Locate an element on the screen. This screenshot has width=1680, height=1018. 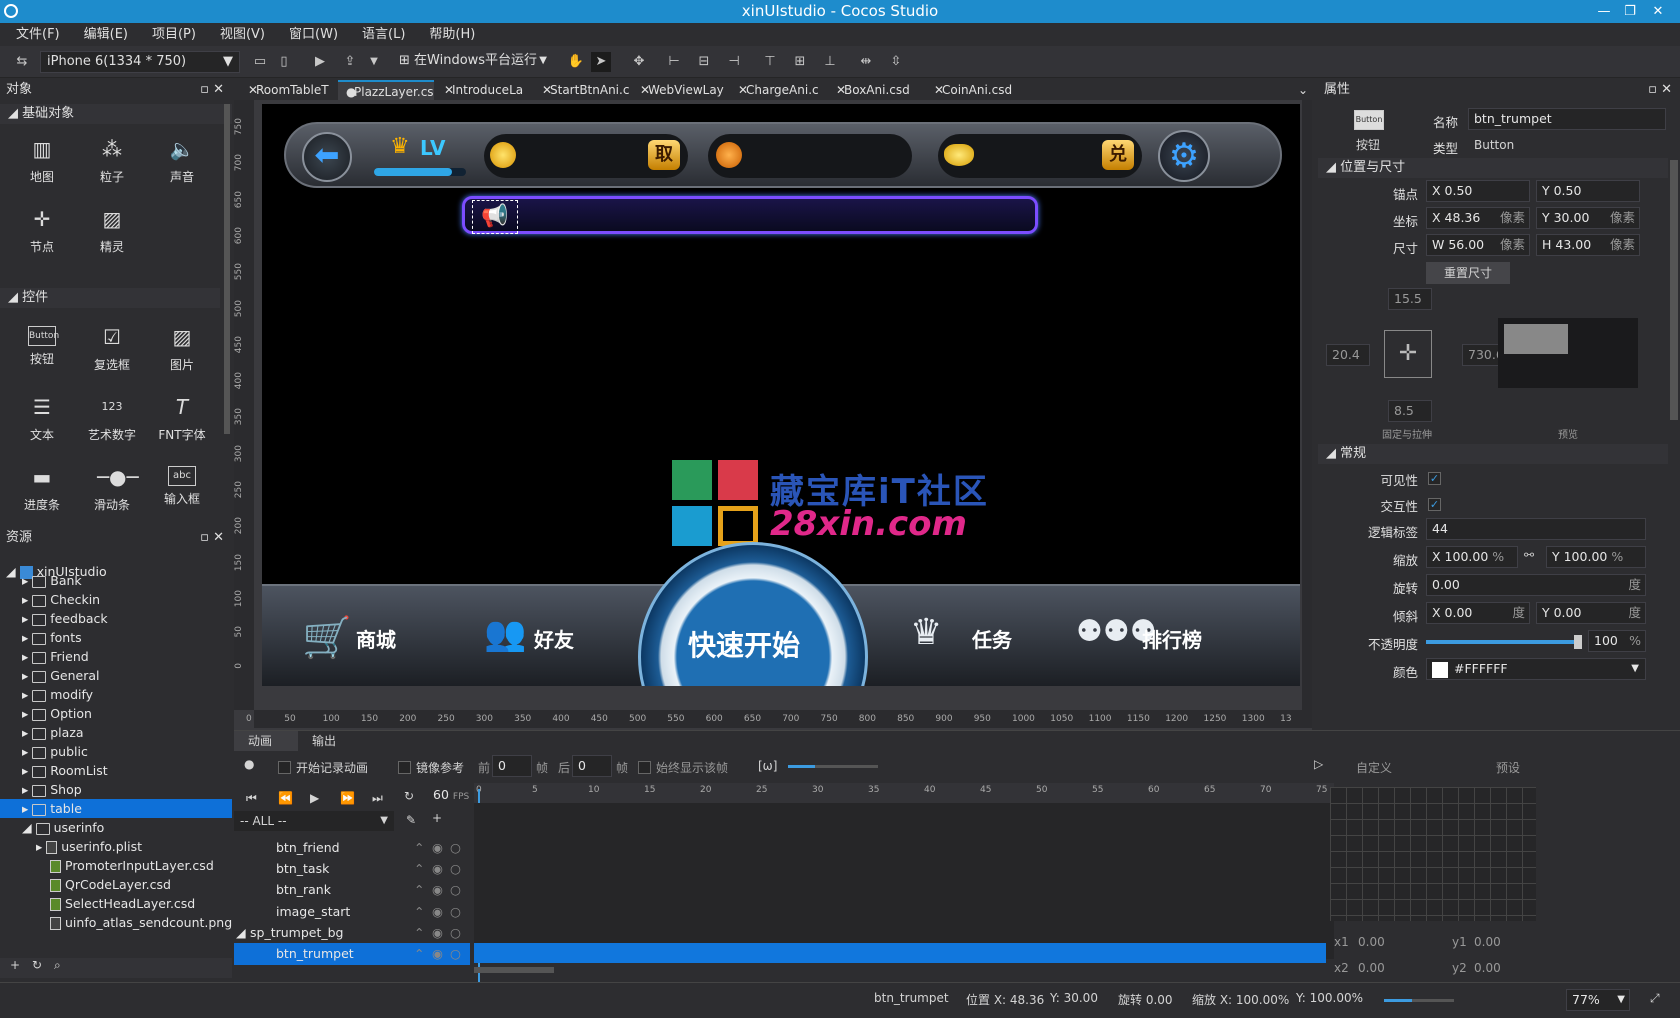
timeline-row: btn_friend ⌃ ◉ ○ is located at coordinates (352, 848).